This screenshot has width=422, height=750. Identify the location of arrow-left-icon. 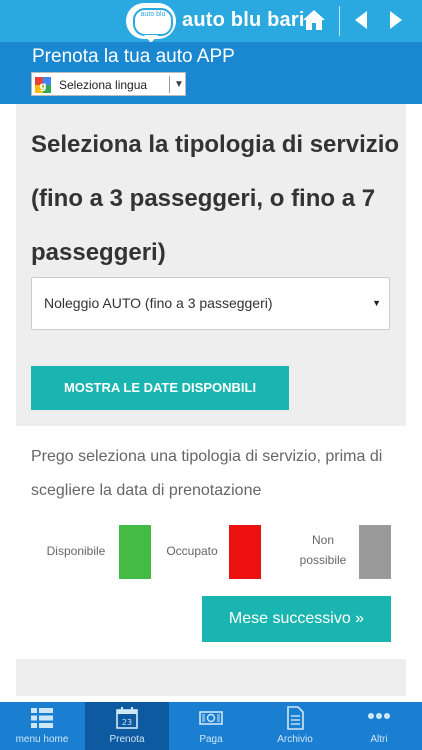
(361, 20).